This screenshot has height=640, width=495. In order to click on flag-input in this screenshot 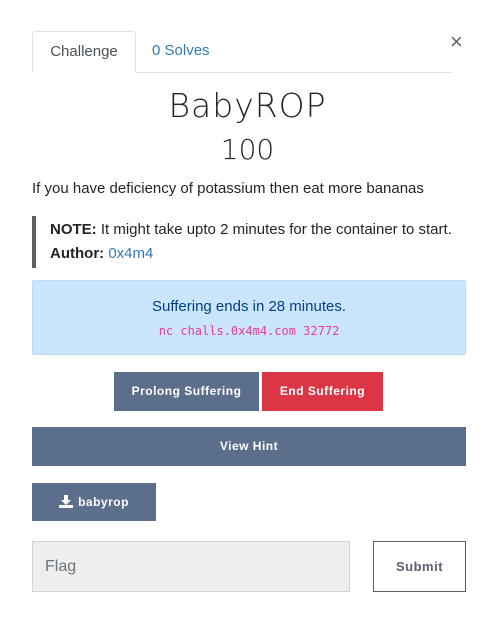, I will do `click(191, 566)`.